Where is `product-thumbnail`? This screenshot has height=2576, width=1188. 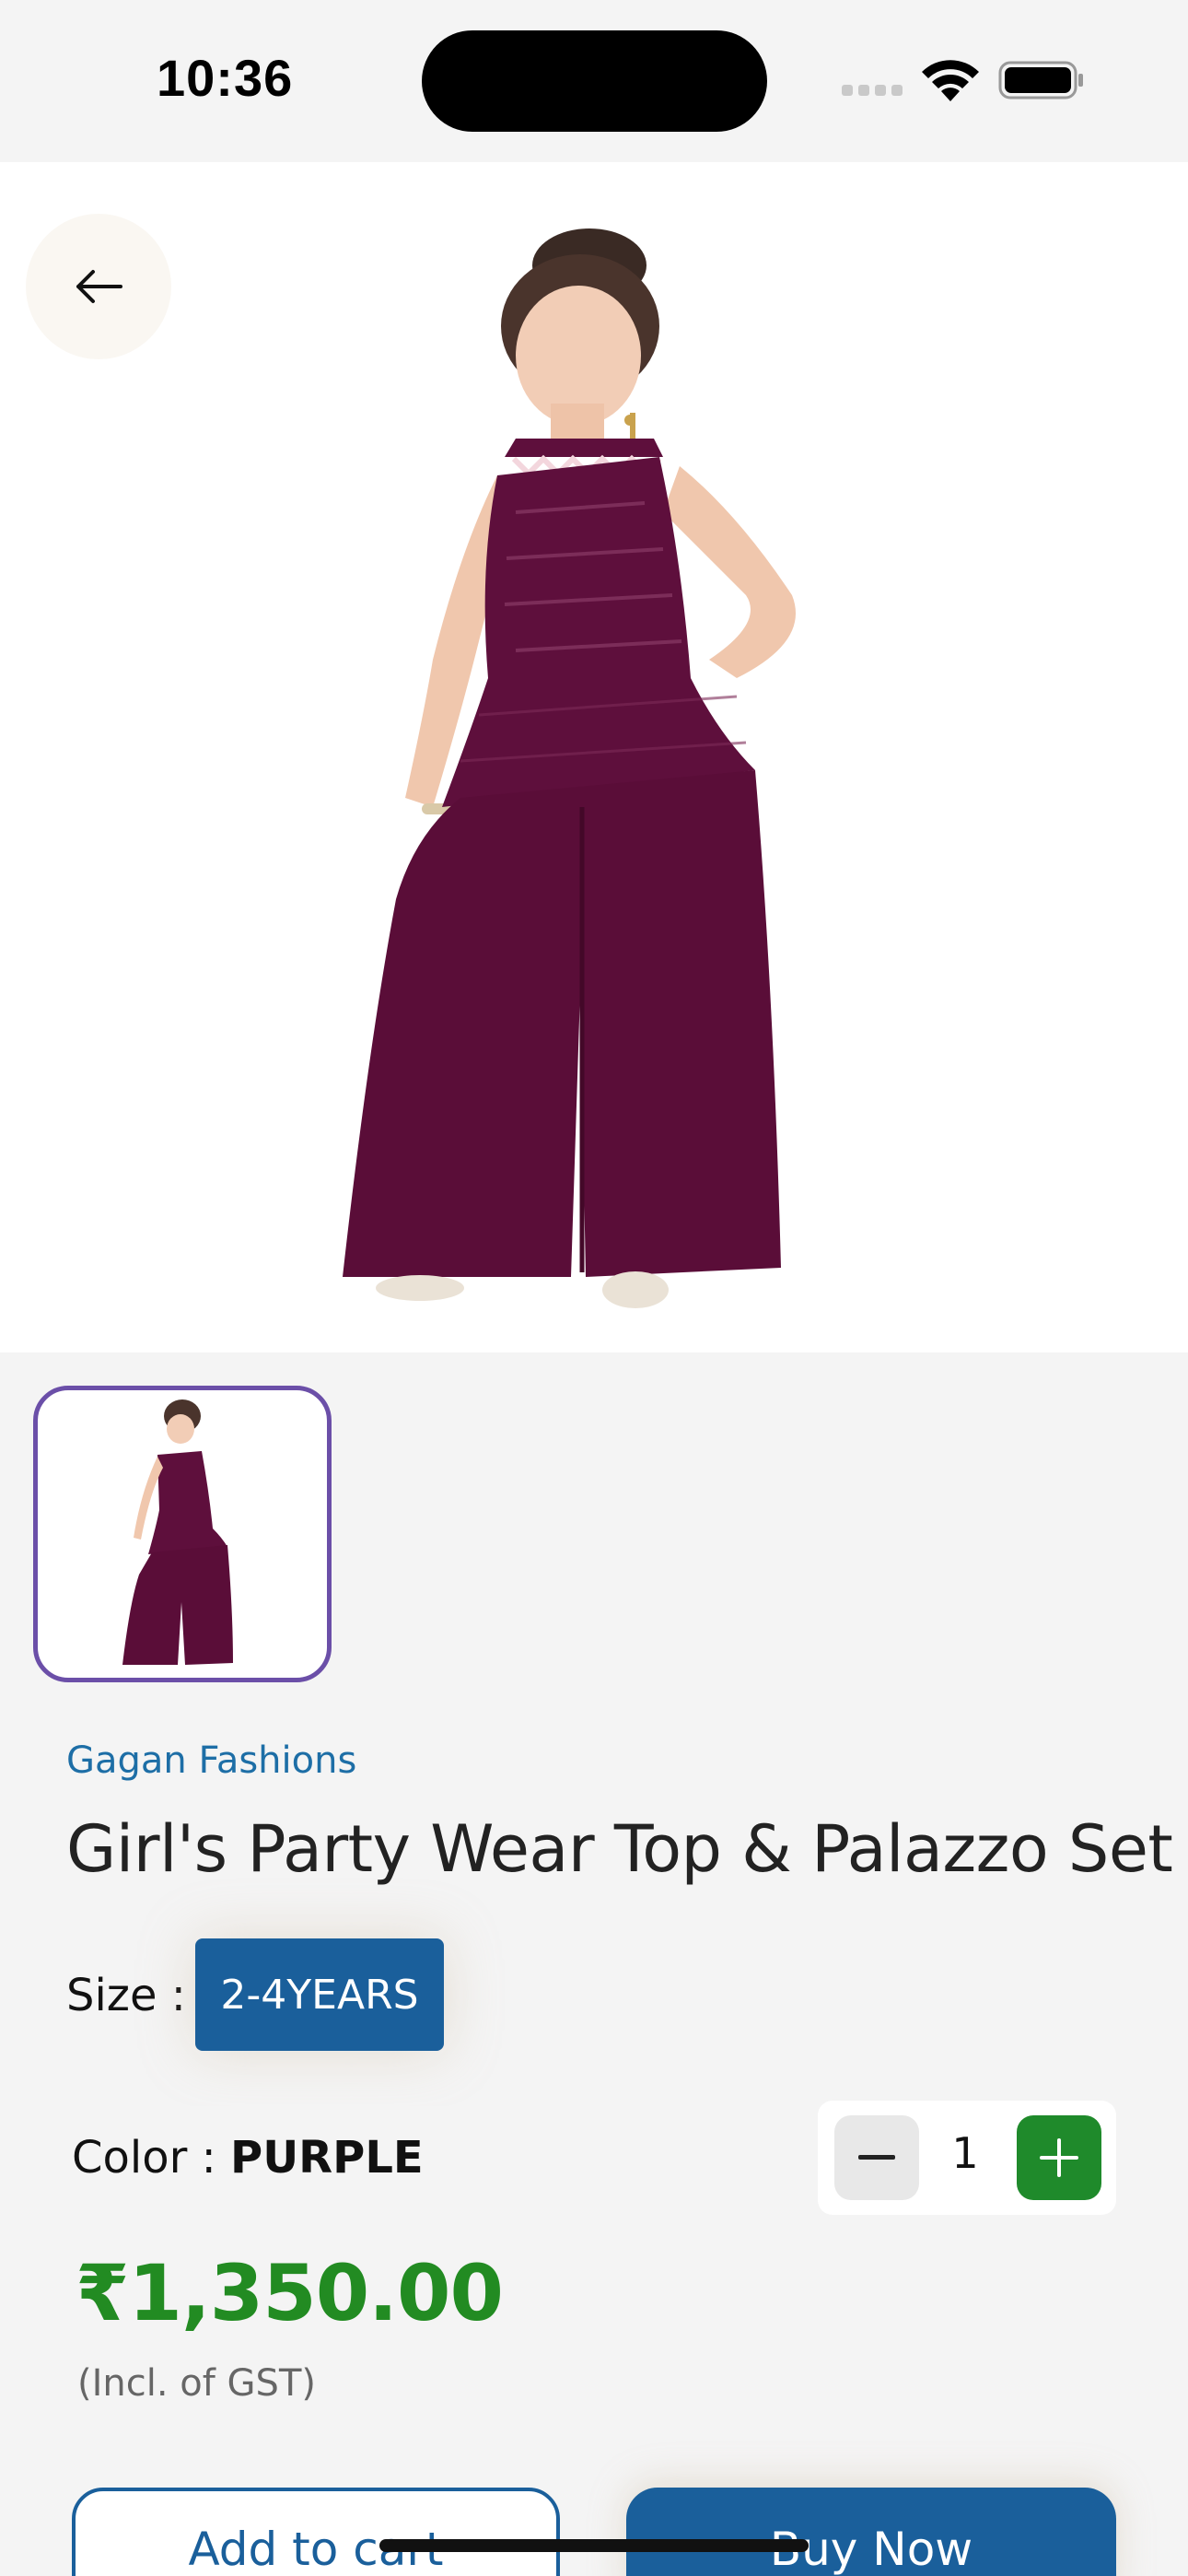
product-thumbnail is located at coordinates (182, 1534).